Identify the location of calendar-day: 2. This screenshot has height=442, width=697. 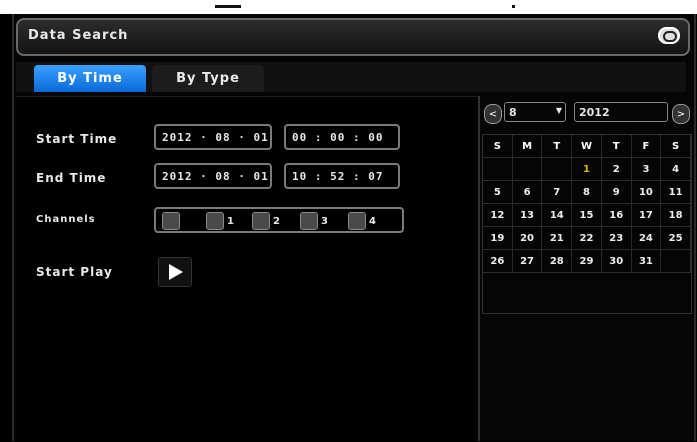
(616, 169).